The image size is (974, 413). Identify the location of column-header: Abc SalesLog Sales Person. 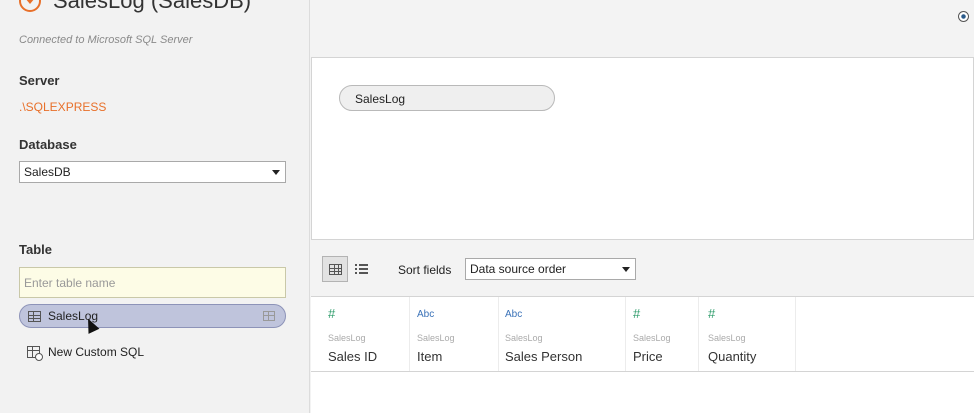
(562, 334).